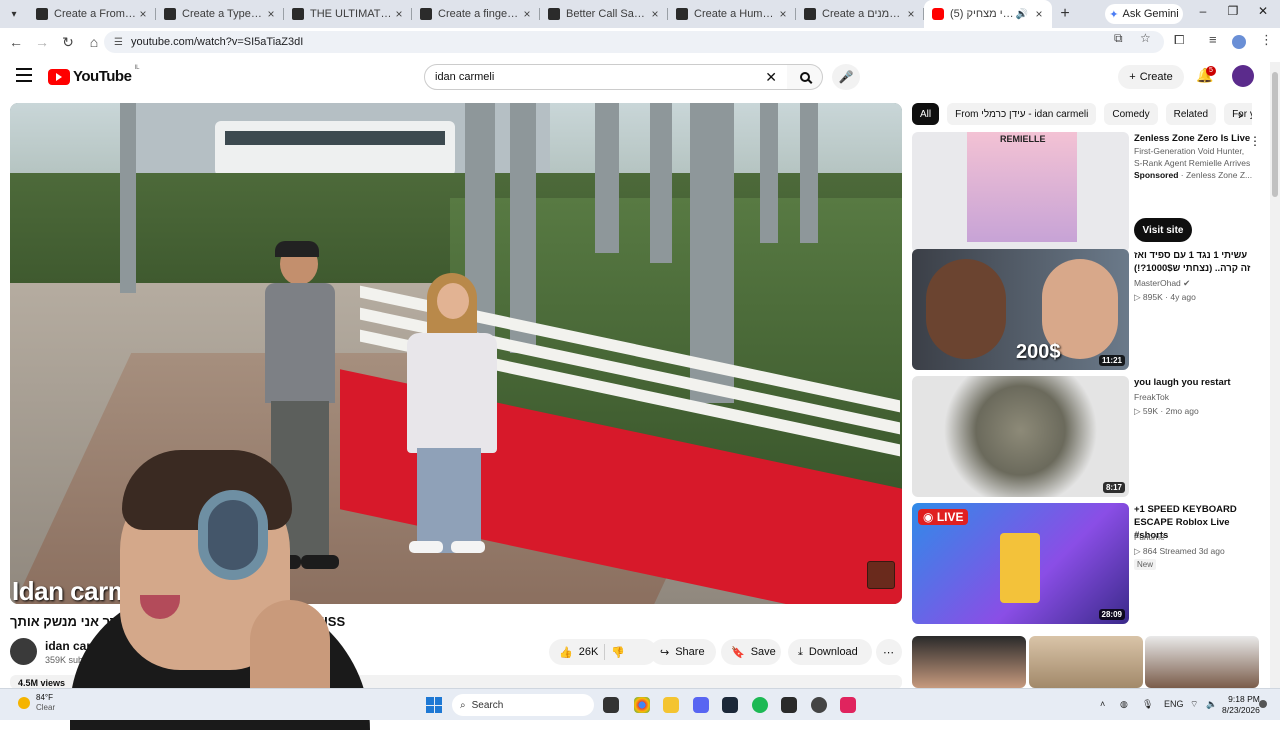 The width and height of the screenshot is (1280, 730). What do you see at coordinates (683, 652) in the screenshot?
I see `share-button: ↪ Share` at bounding box center [683, 652].